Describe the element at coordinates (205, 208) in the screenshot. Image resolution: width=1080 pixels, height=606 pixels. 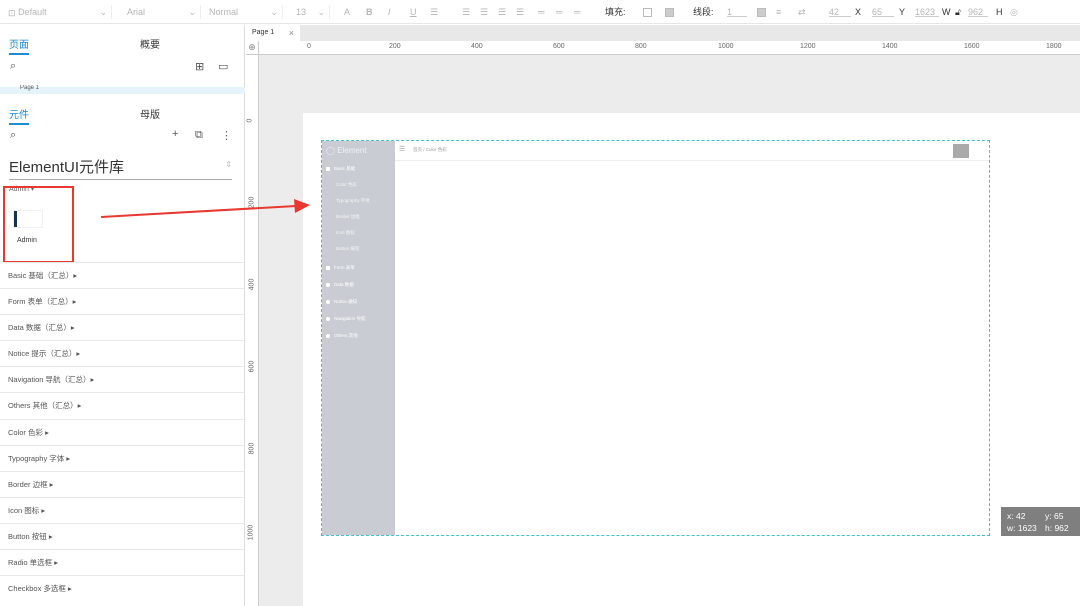
I see `annotation-arrow` at that location.